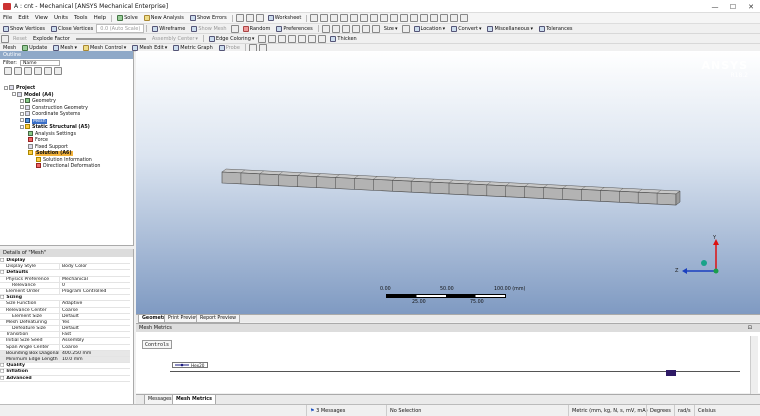 Image resolution: width=760 pixels, height=416 pixels. Describe the element at coordinates (120, 28) in the screenshot. I see `auto-scale-field: 0.0 (Auto Scale)` at that location.